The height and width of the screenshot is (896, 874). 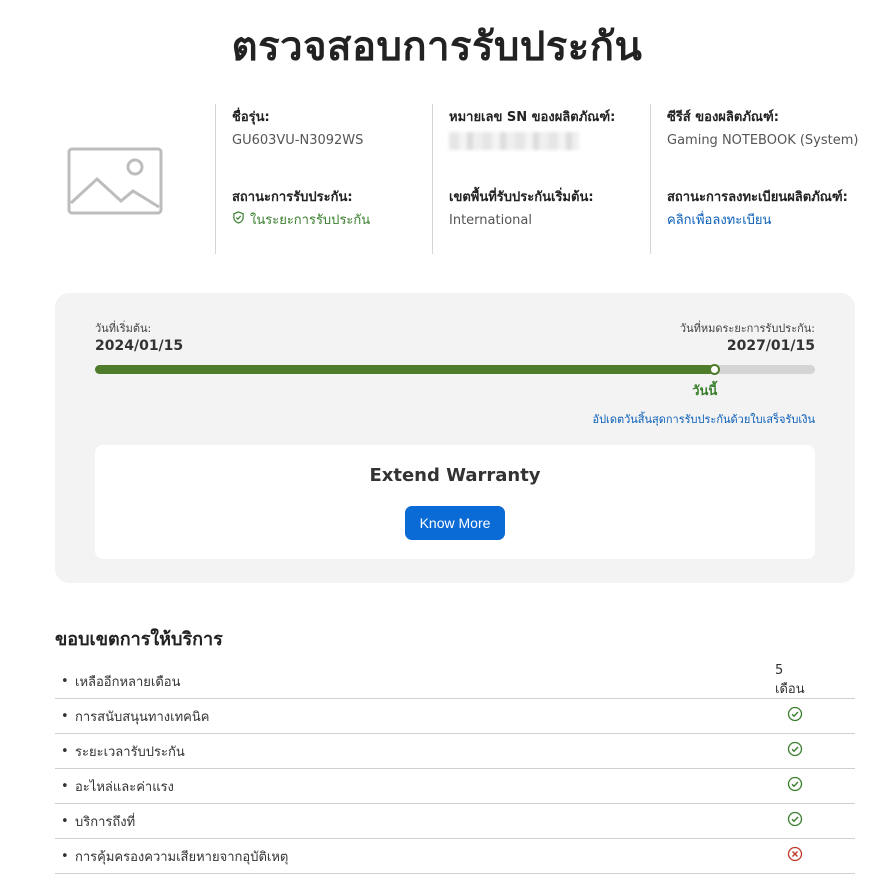 I want to click on shield-check-icon, so click(x=238, y=221).